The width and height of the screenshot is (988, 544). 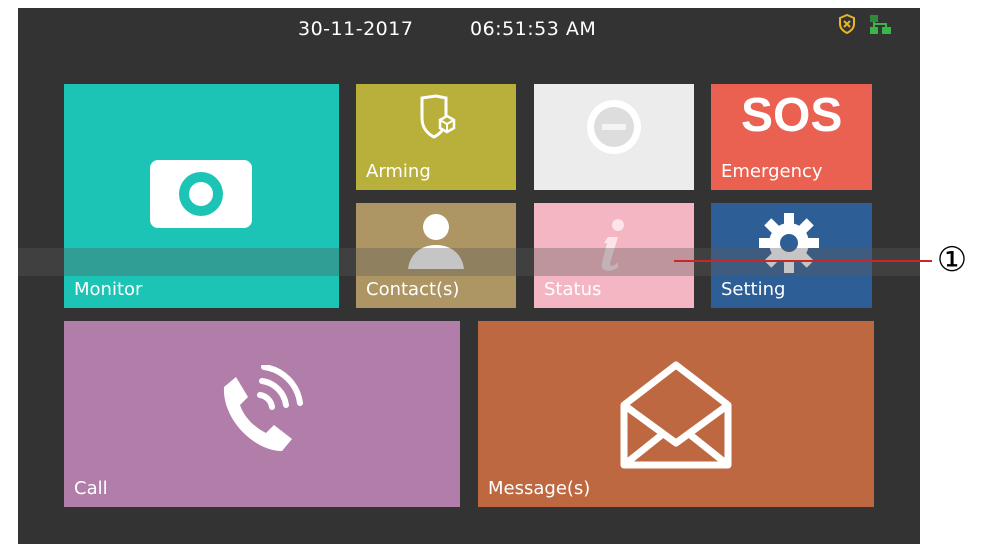 I want to click on network-icon, so click(x=881, y=27).